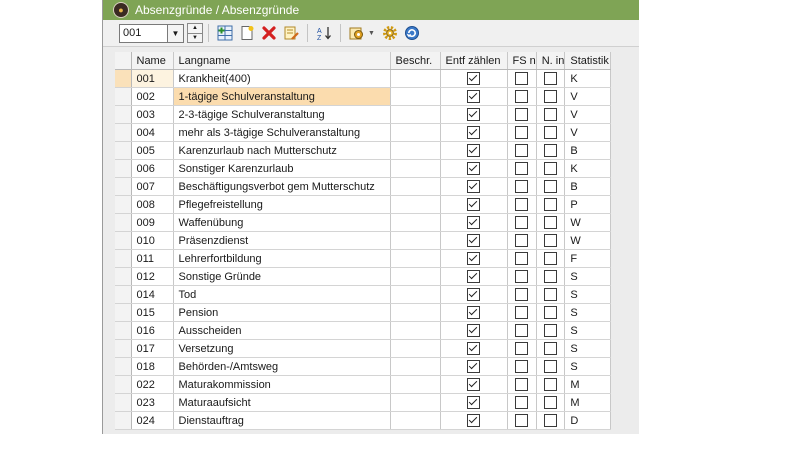  Describe the element at coordinates (588, 258) in the screenshot. I see `cell-statistik: F` at that location.